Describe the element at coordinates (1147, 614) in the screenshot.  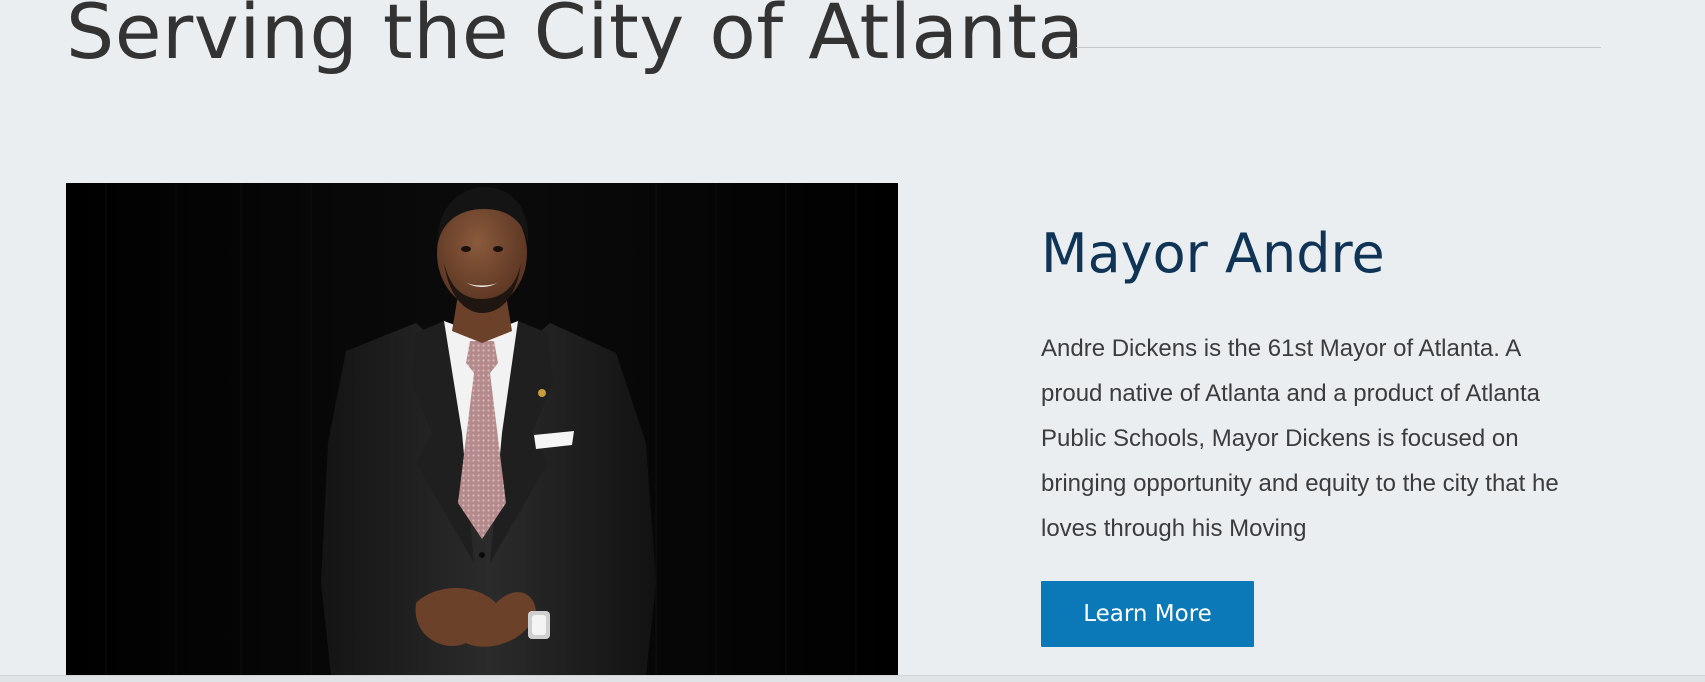
I see `learn-more-button: Learn More` at that location.